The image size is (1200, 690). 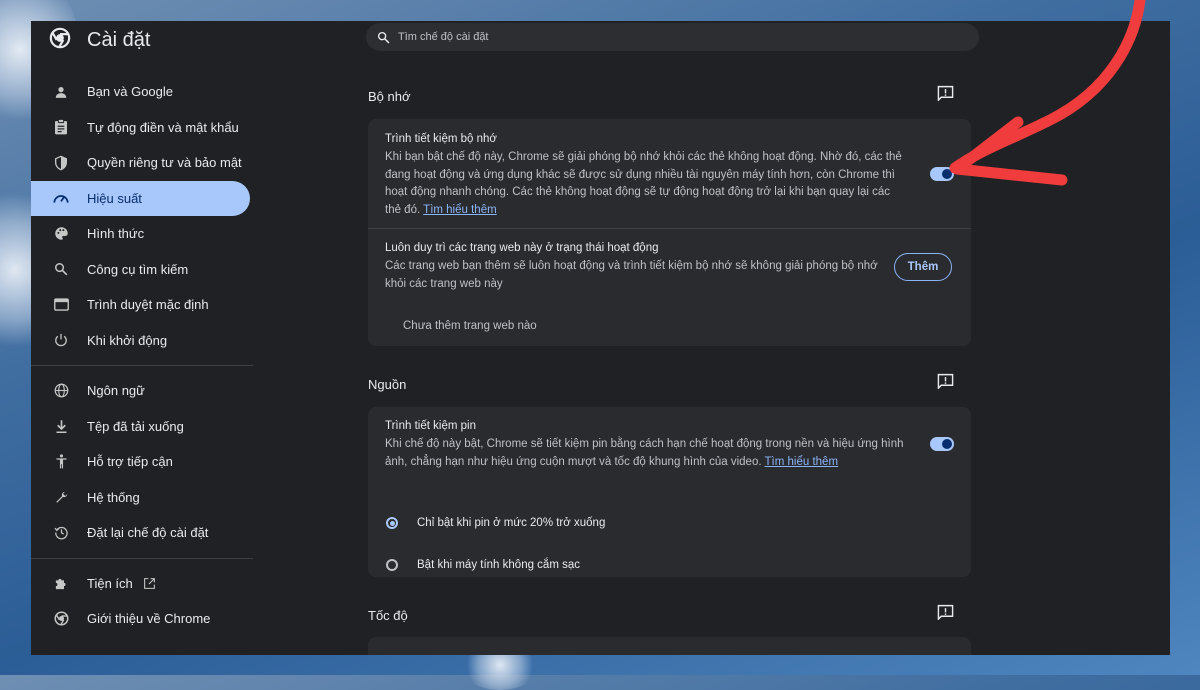 I want to click on sidebar-item-label: Tệp đã tải xuống, so click(x=135, y=426).